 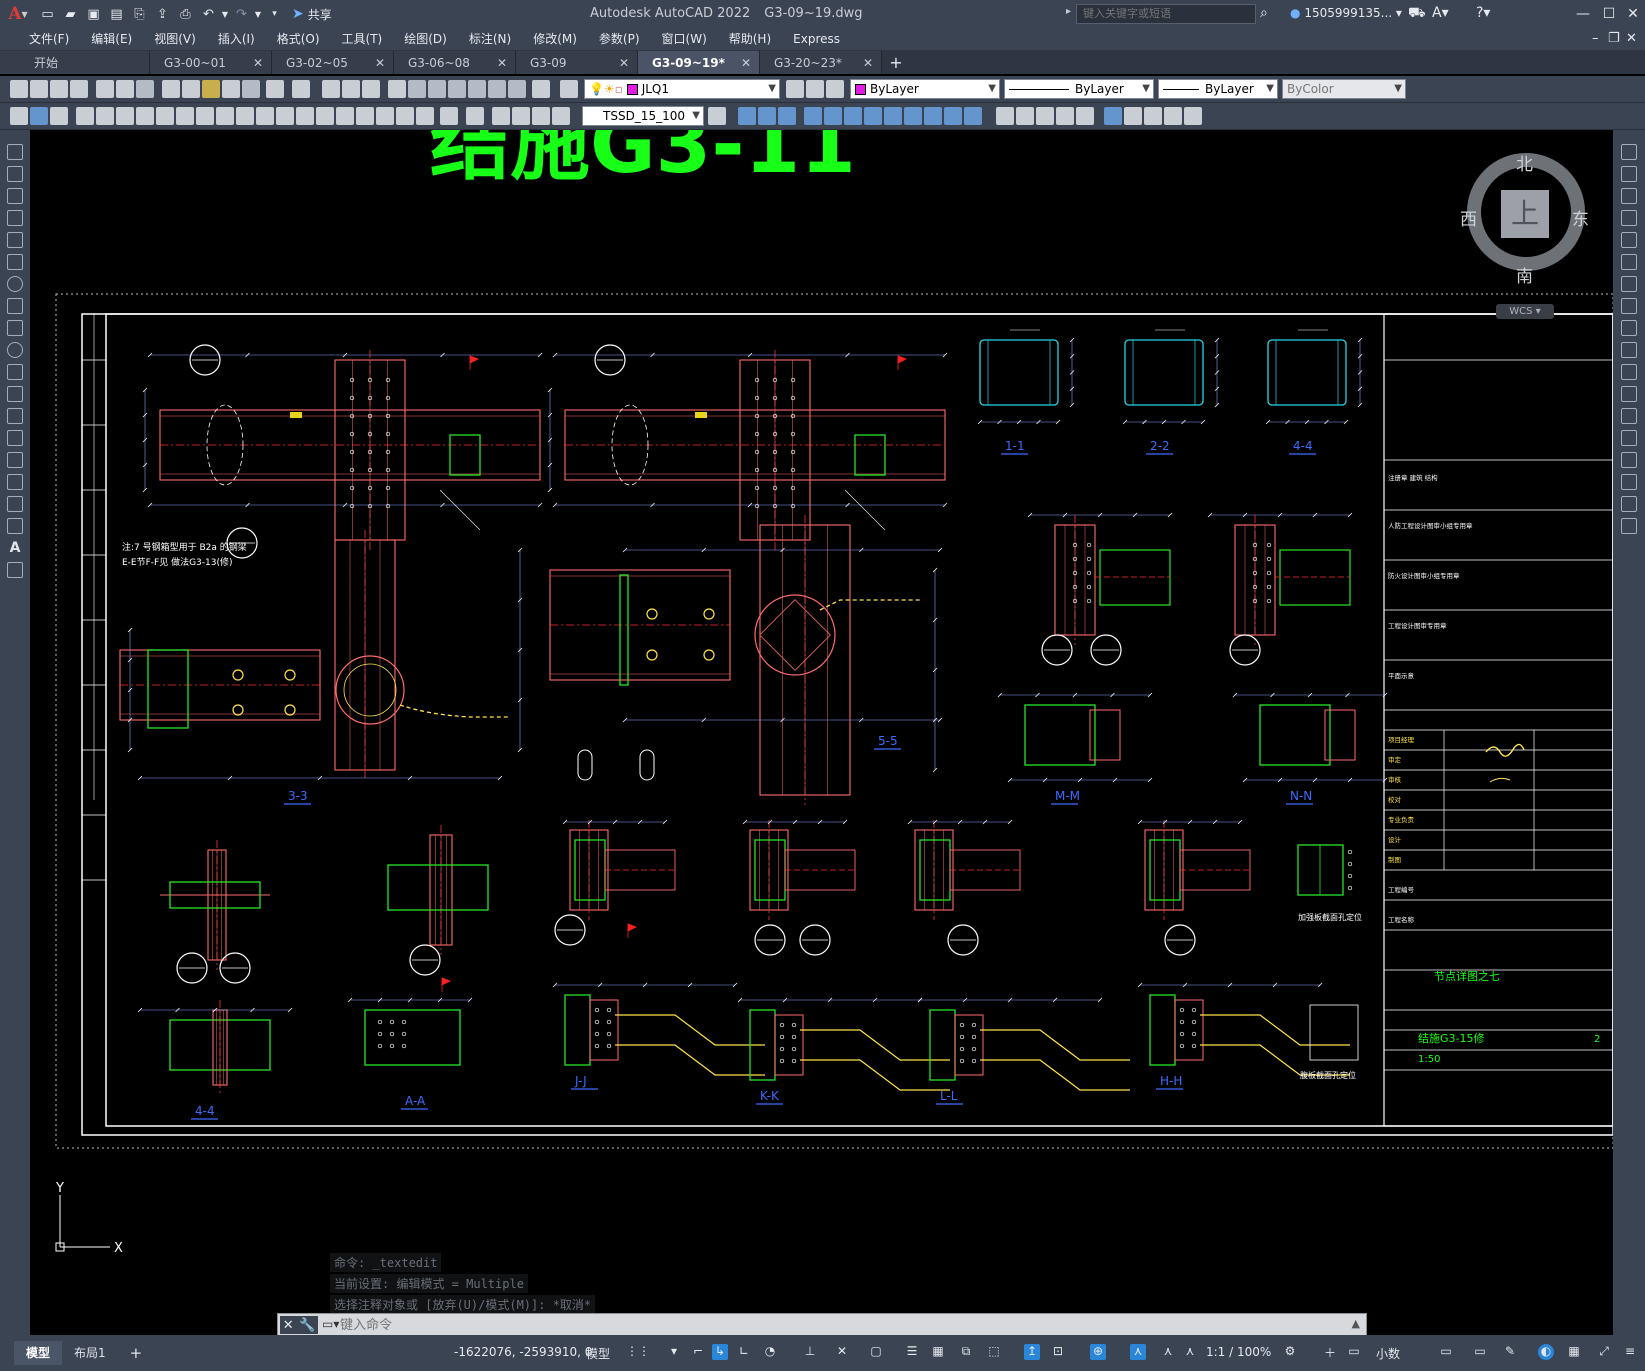 I want to click on open-icon: ▰, so click(x=70, y=14).